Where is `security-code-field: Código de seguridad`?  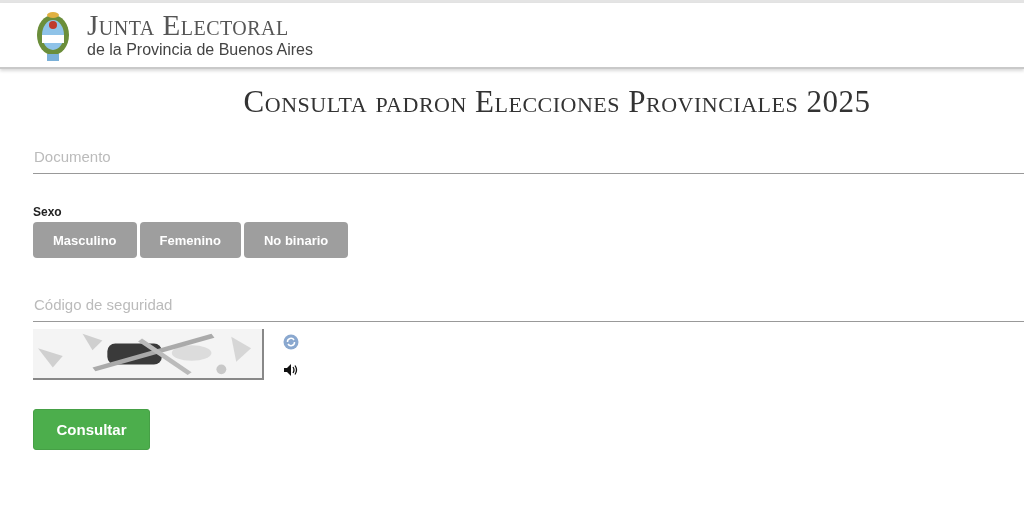 security-code-field: Código de seguridad is located at coordinates (528, 305).